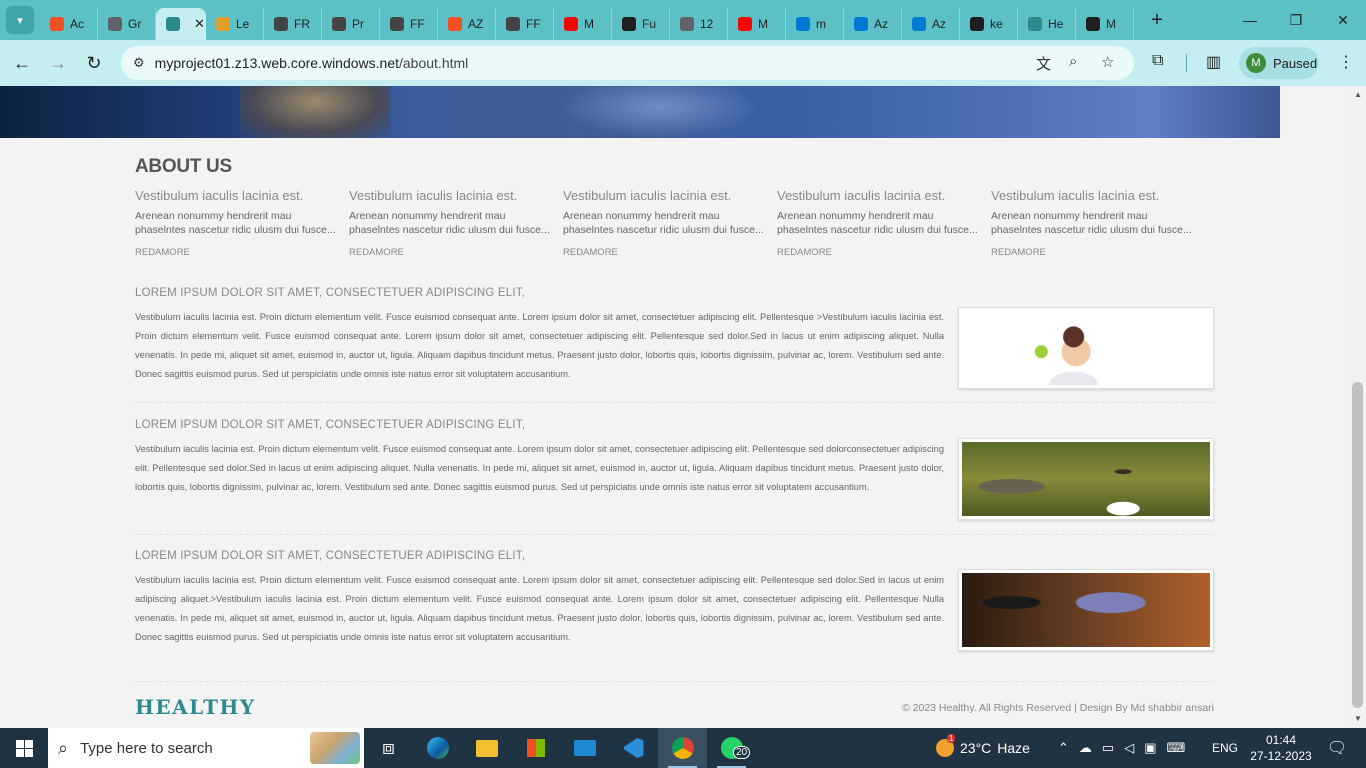  I want to click on side-panel-icon: ▥, so click(1213, 62).